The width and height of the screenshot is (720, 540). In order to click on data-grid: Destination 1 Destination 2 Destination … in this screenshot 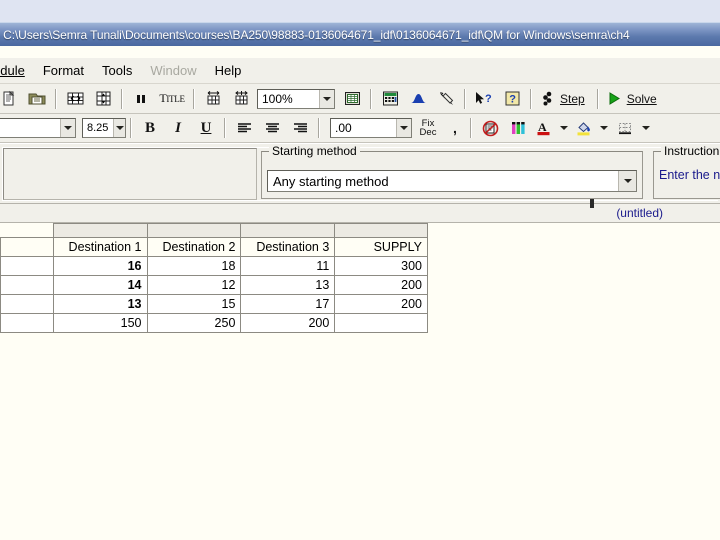, I will do `click(214, 278)`.